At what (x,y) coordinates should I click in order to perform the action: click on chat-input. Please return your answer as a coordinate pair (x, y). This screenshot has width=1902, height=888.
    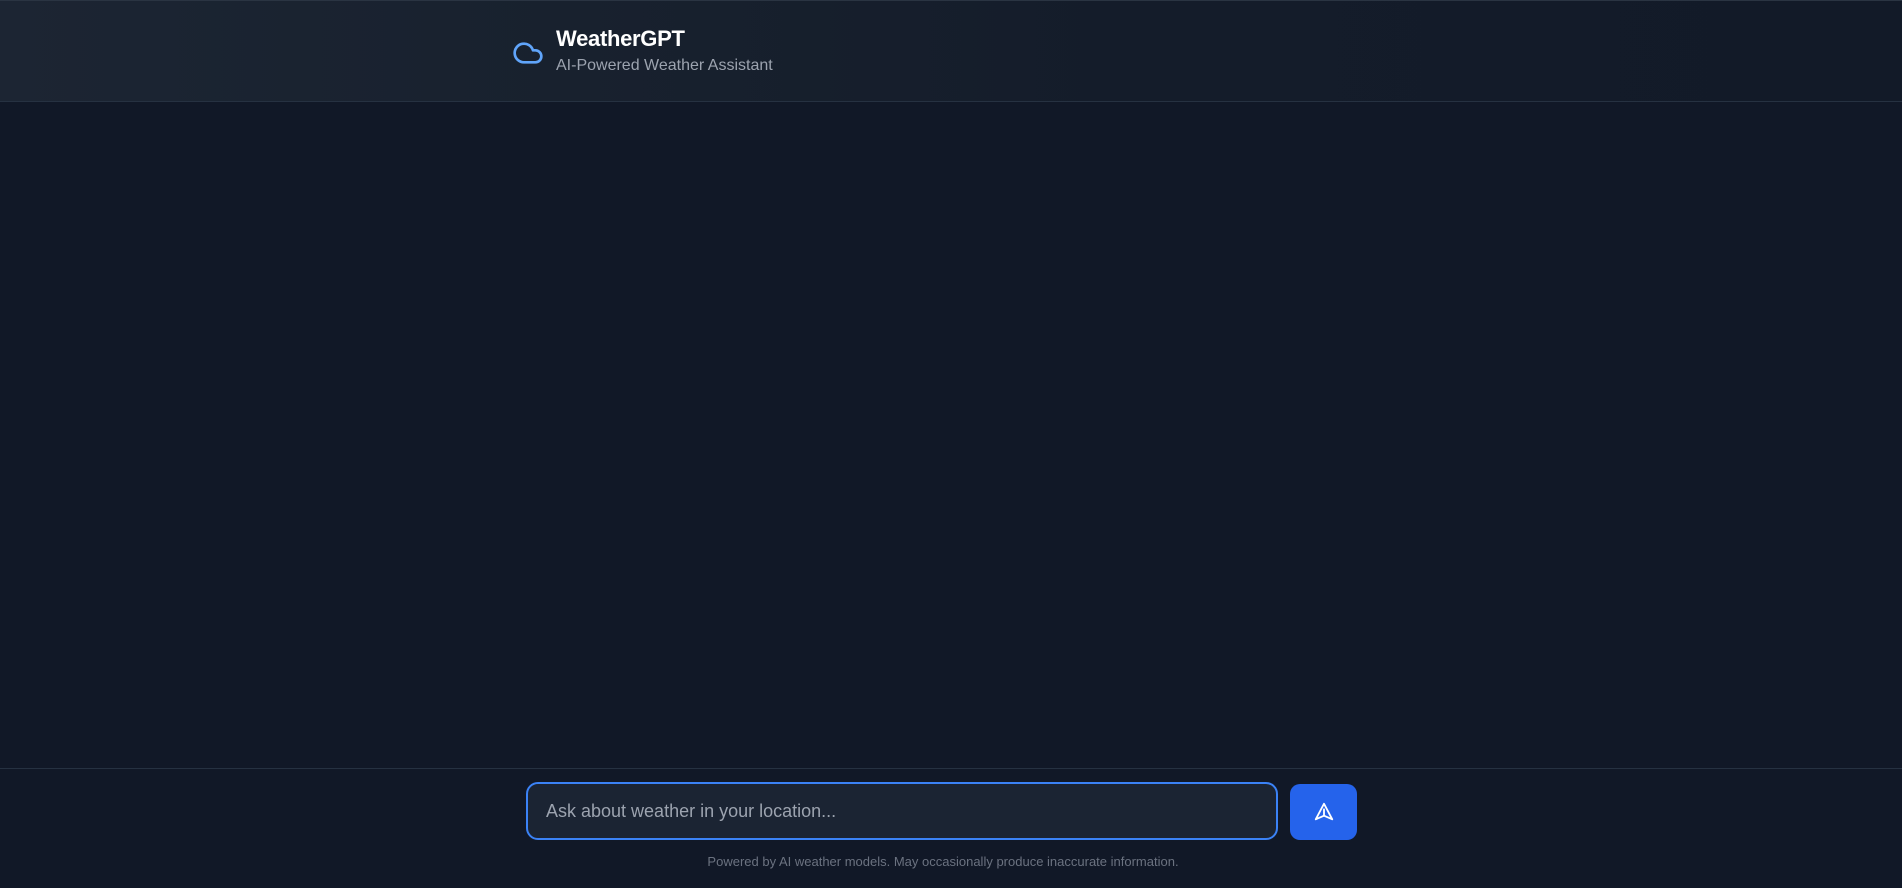
    Looking at the image, I should click on (902, 811).